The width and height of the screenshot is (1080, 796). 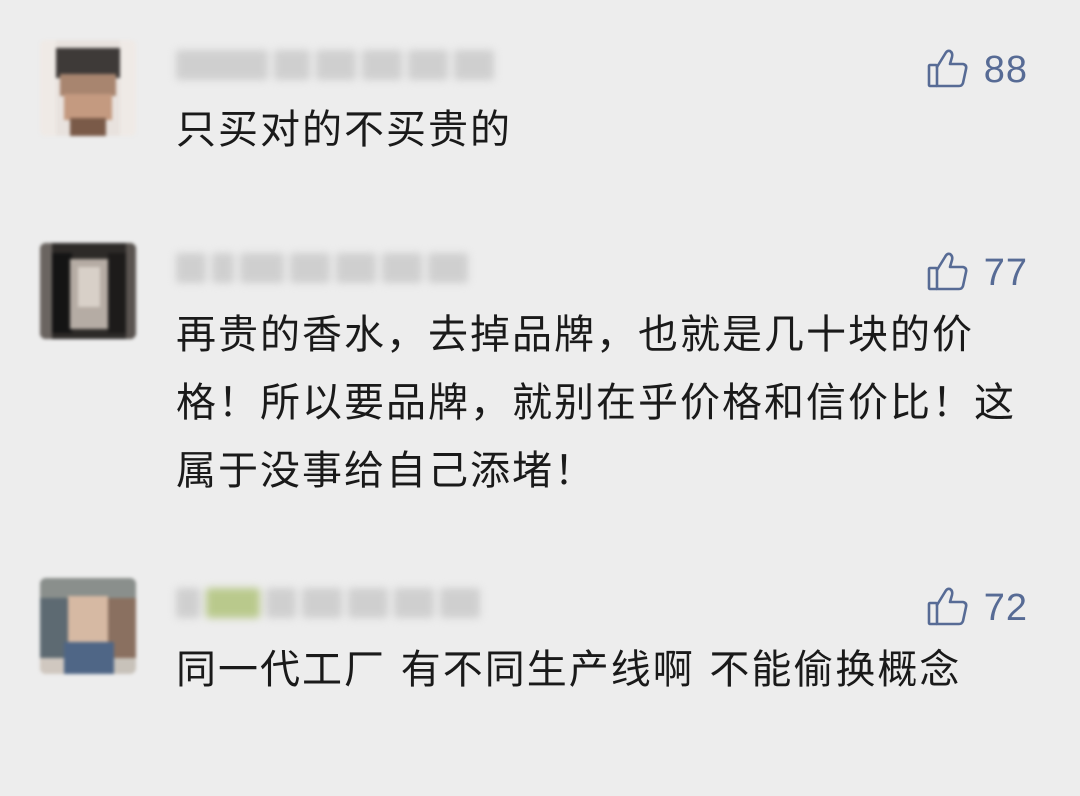 I want to click on like-button: 88, so click(x=977, y=70).